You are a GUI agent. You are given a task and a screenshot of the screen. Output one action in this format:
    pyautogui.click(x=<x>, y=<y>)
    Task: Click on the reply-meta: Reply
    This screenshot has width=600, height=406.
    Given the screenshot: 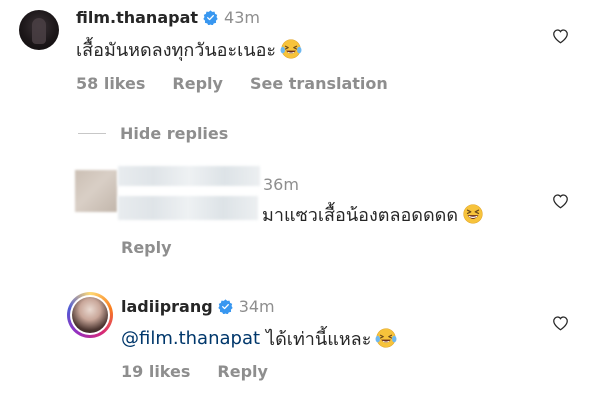 What is the action you would take?
    pyautogui.click(x=160, y=247)
    